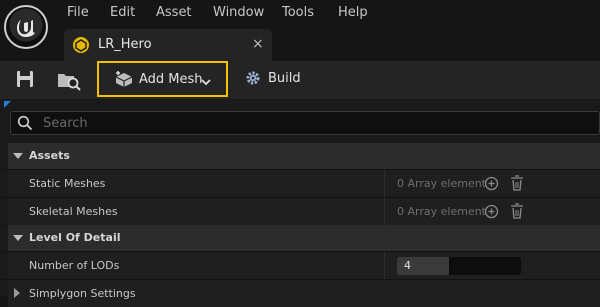 The height and width of the screenshot is (307, 600). What do you see at coordinates (81, 45) in the screenshot?
I see `asset-type-icon` at bounding box center [81, 45].